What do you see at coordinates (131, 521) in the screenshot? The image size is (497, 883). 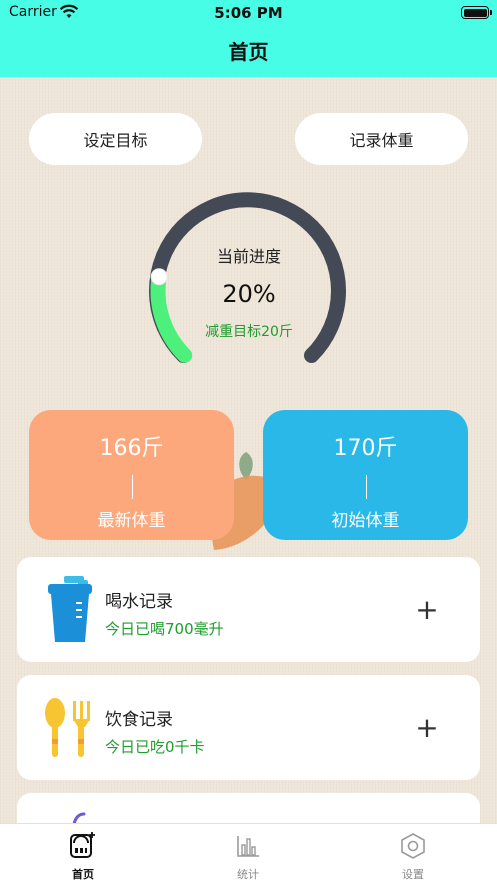 I see `latest-weight-label: 最新体重` at bounding box center [131, 521].